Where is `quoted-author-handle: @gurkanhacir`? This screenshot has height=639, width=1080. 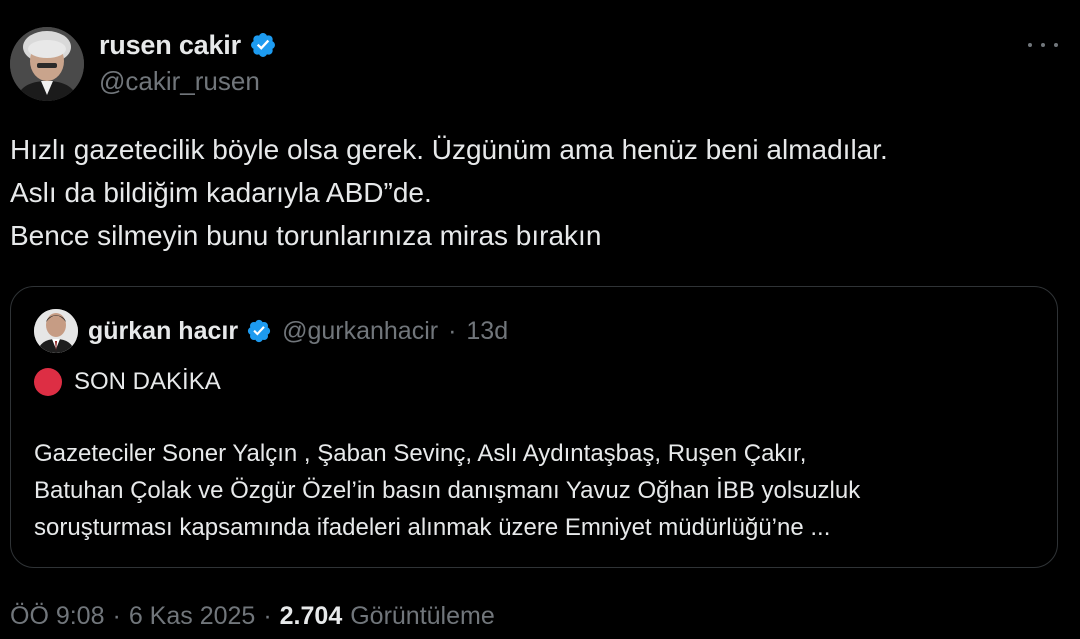 quoted-author-handle: @gurkanhacir is located at coordinates (360, 331).